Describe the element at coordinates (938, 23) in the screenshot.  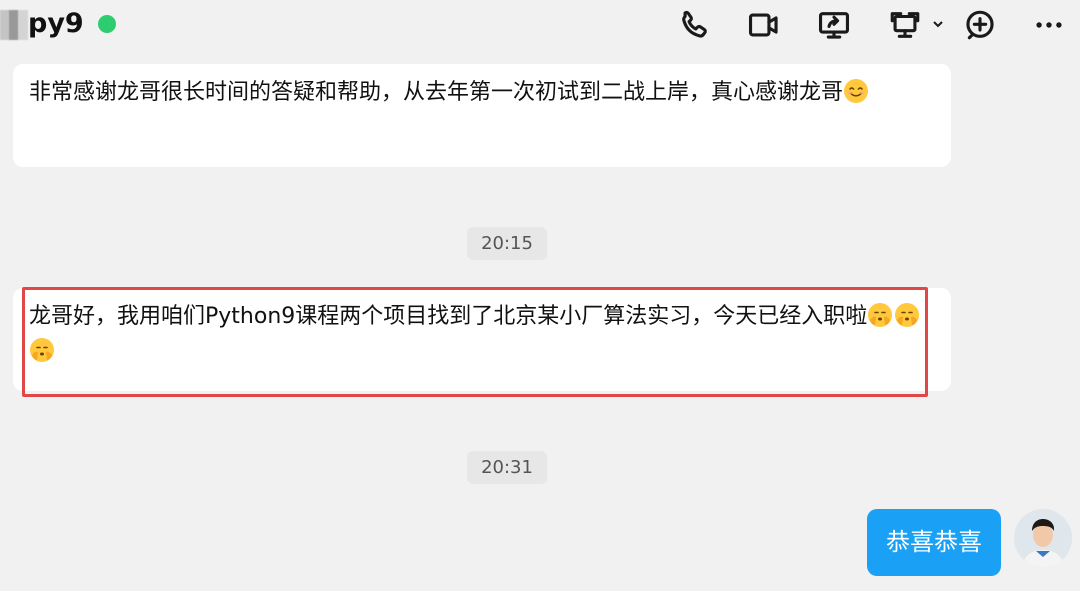
I see `chevron-down-icon` at that location.